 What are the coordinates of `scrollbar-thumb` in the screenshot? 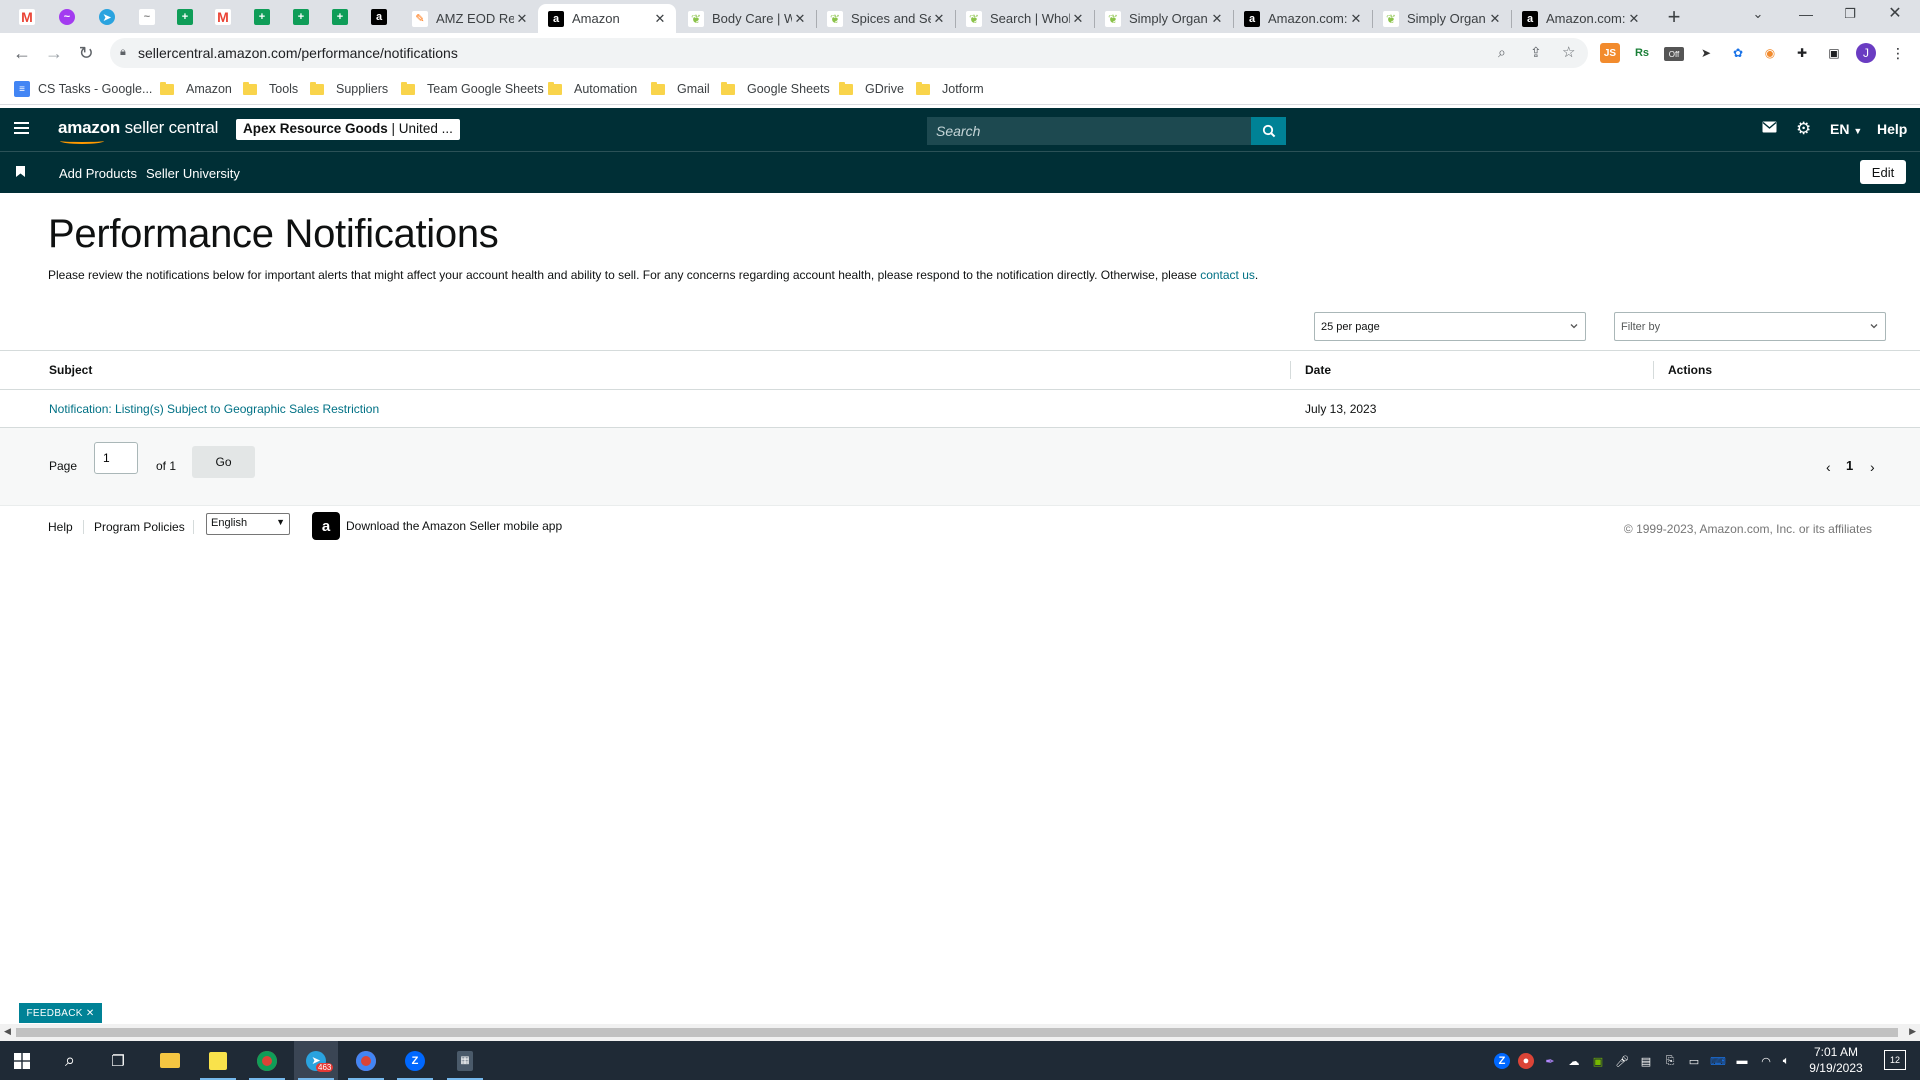 It's located at (957, 1032).